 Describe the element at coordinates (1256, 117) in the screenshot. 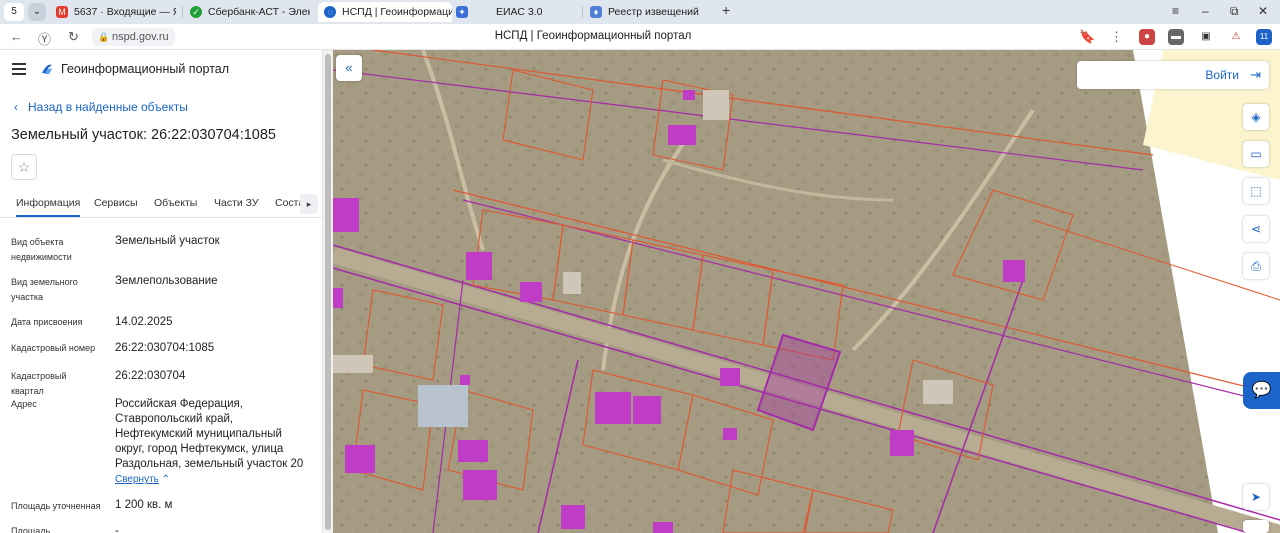

I see `layers-icon: ◈` at that location.